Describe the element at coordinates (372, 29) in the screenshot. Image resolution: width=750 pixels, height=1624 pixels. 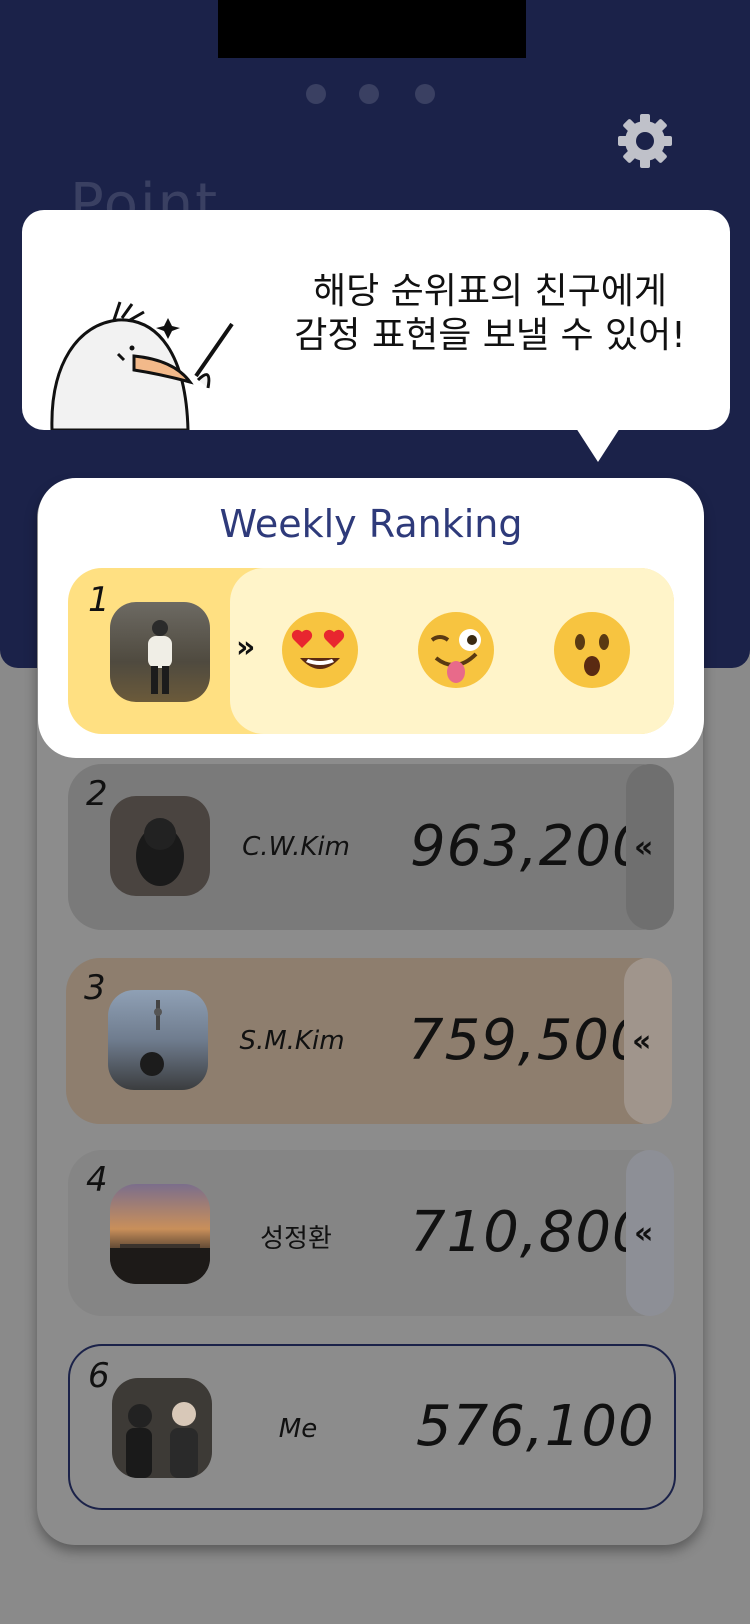
I see `camera-notch` at that location.